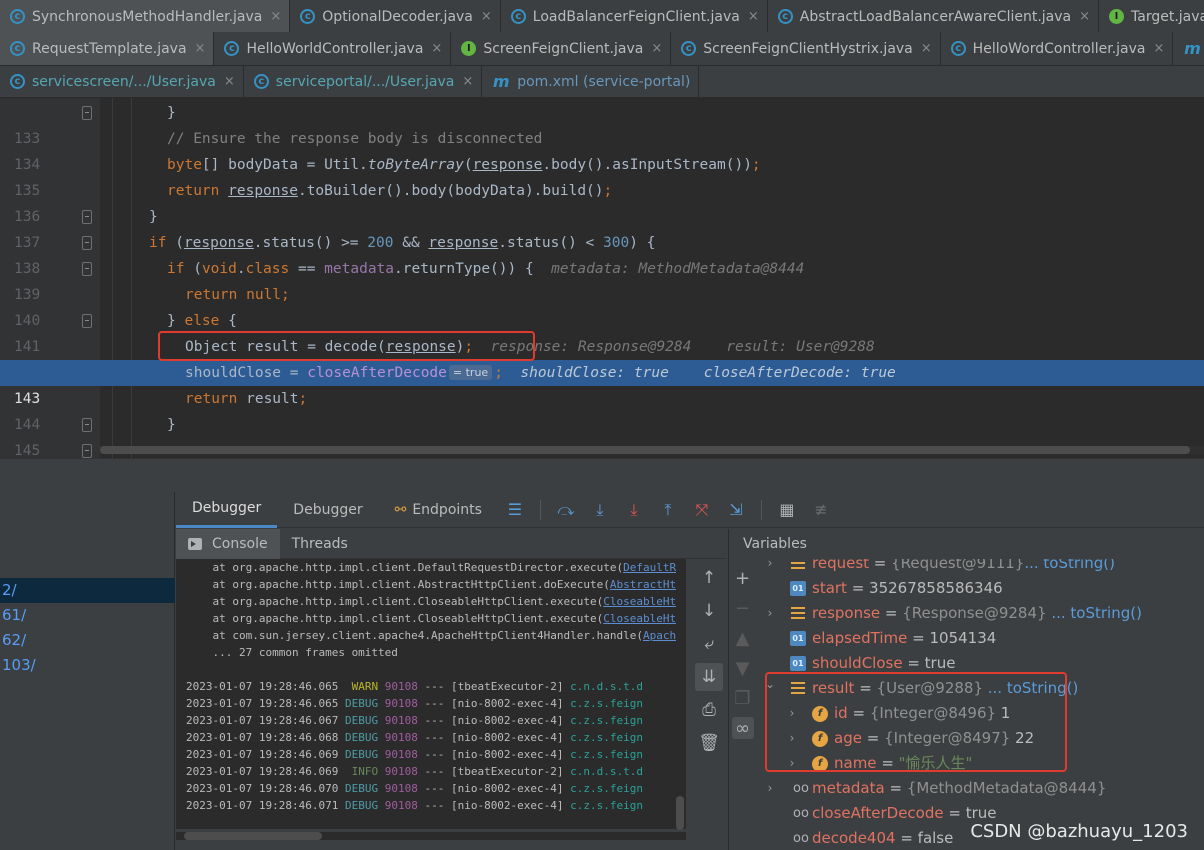 This screenshot has height=850, width=1204. Describe the element at coordinates (743, 638) in the screenshot. I see `move-up-icon: ▲` at that location.